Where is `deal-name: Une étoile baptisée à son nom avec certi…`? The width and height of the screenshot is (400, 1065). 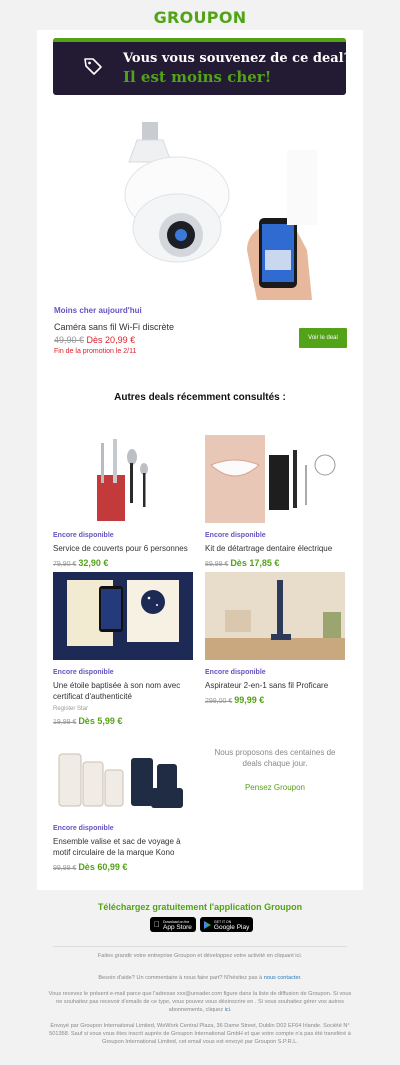
deal-name: Une étoile baptisée à son nom avec certi… is located at coordinates (123, 691).